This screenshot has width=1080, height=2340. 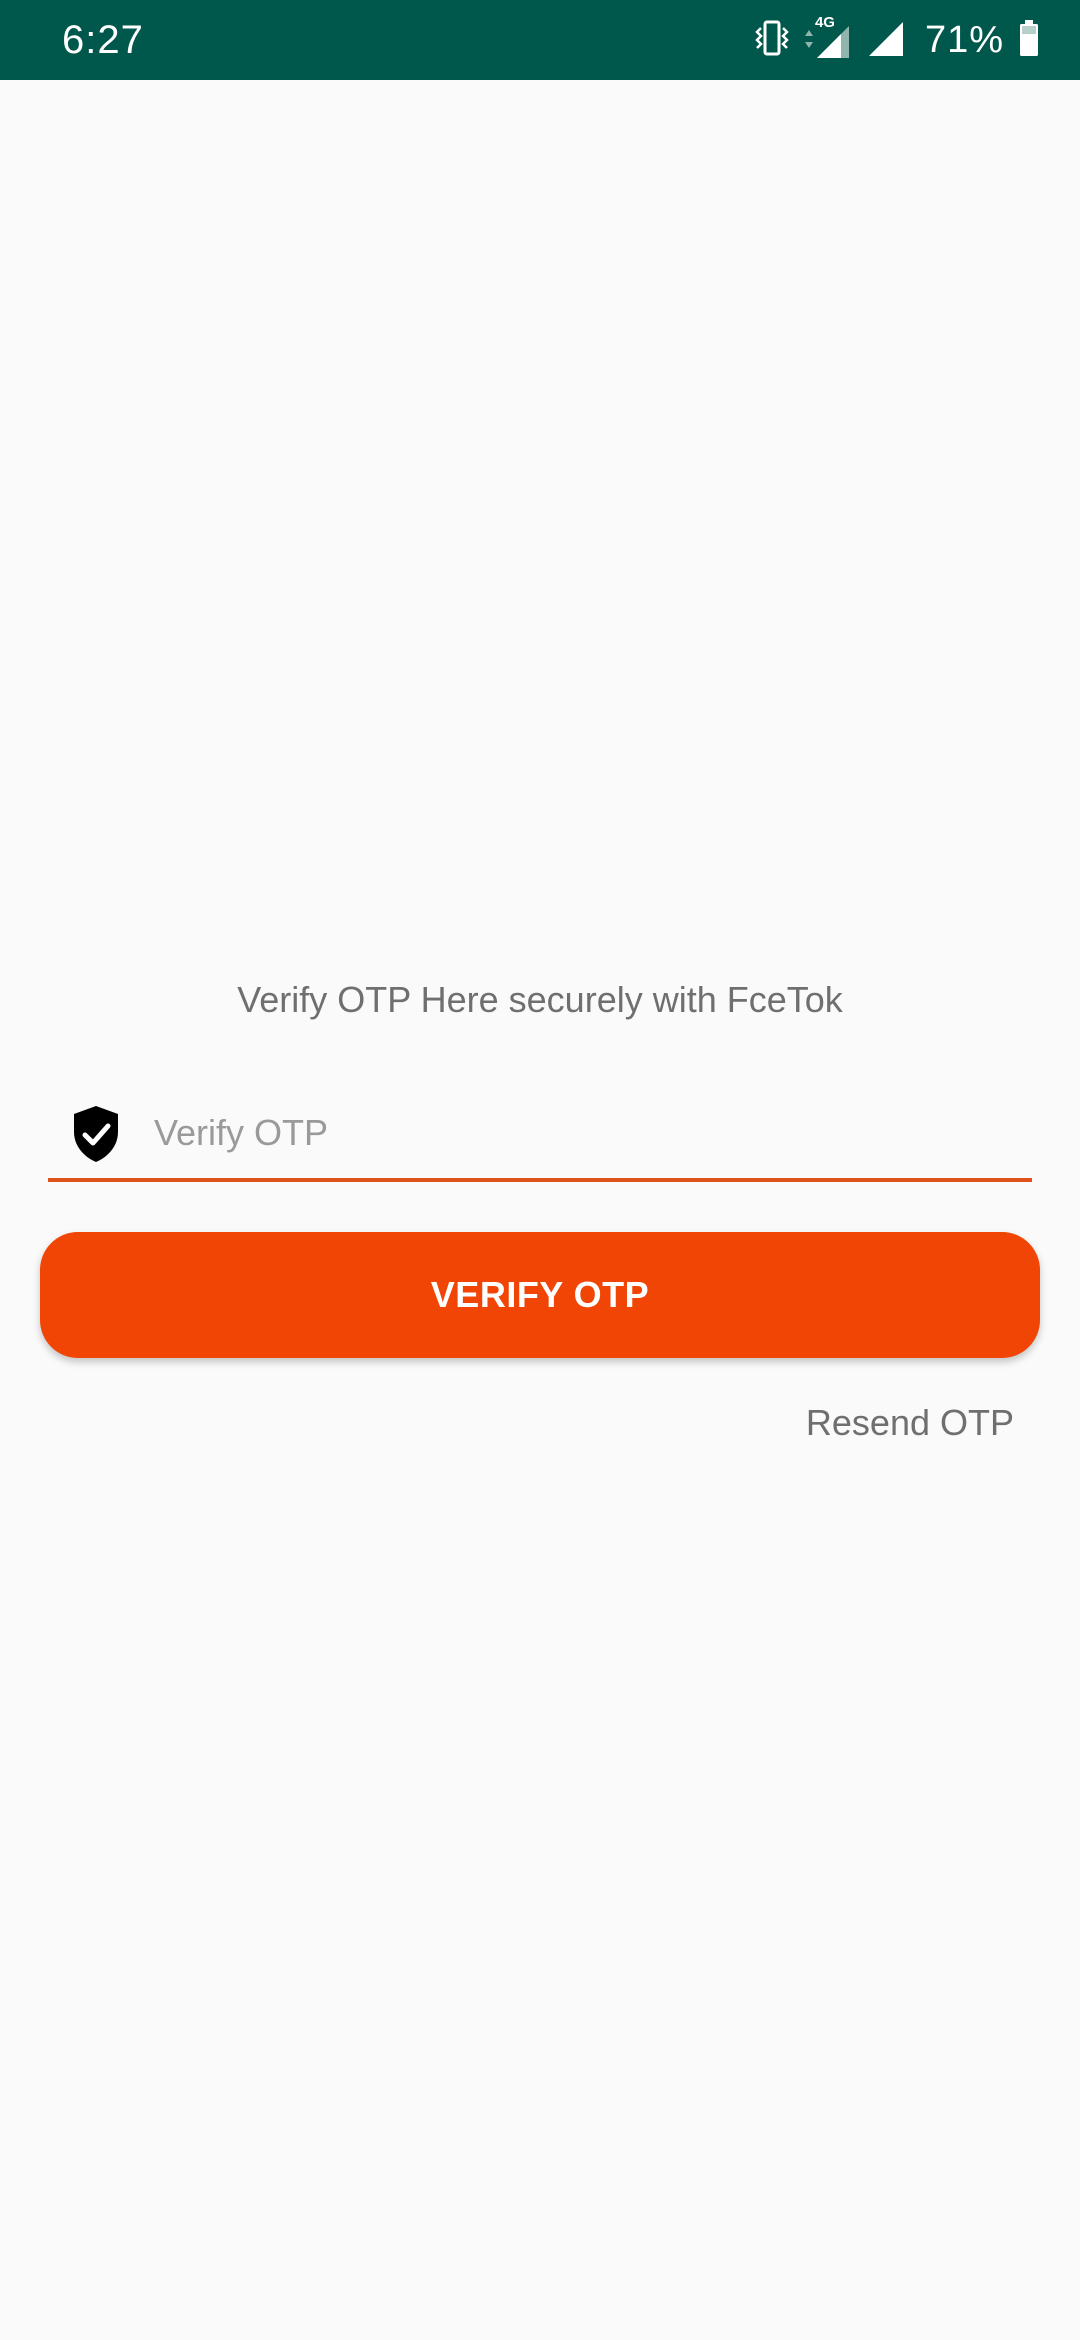 I want to click on battery-icon, so click(x=1029, y=40).